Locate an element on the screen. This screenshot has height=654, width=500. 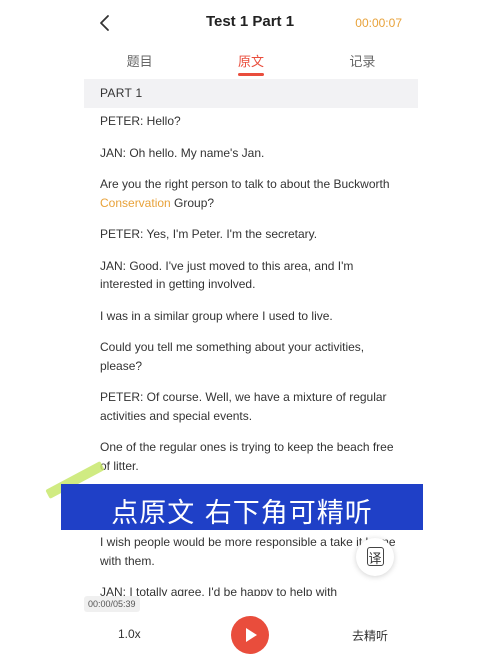
player-bar: 00:00/05:39 1.0x 去精听 is located at coordinates (250, 625).